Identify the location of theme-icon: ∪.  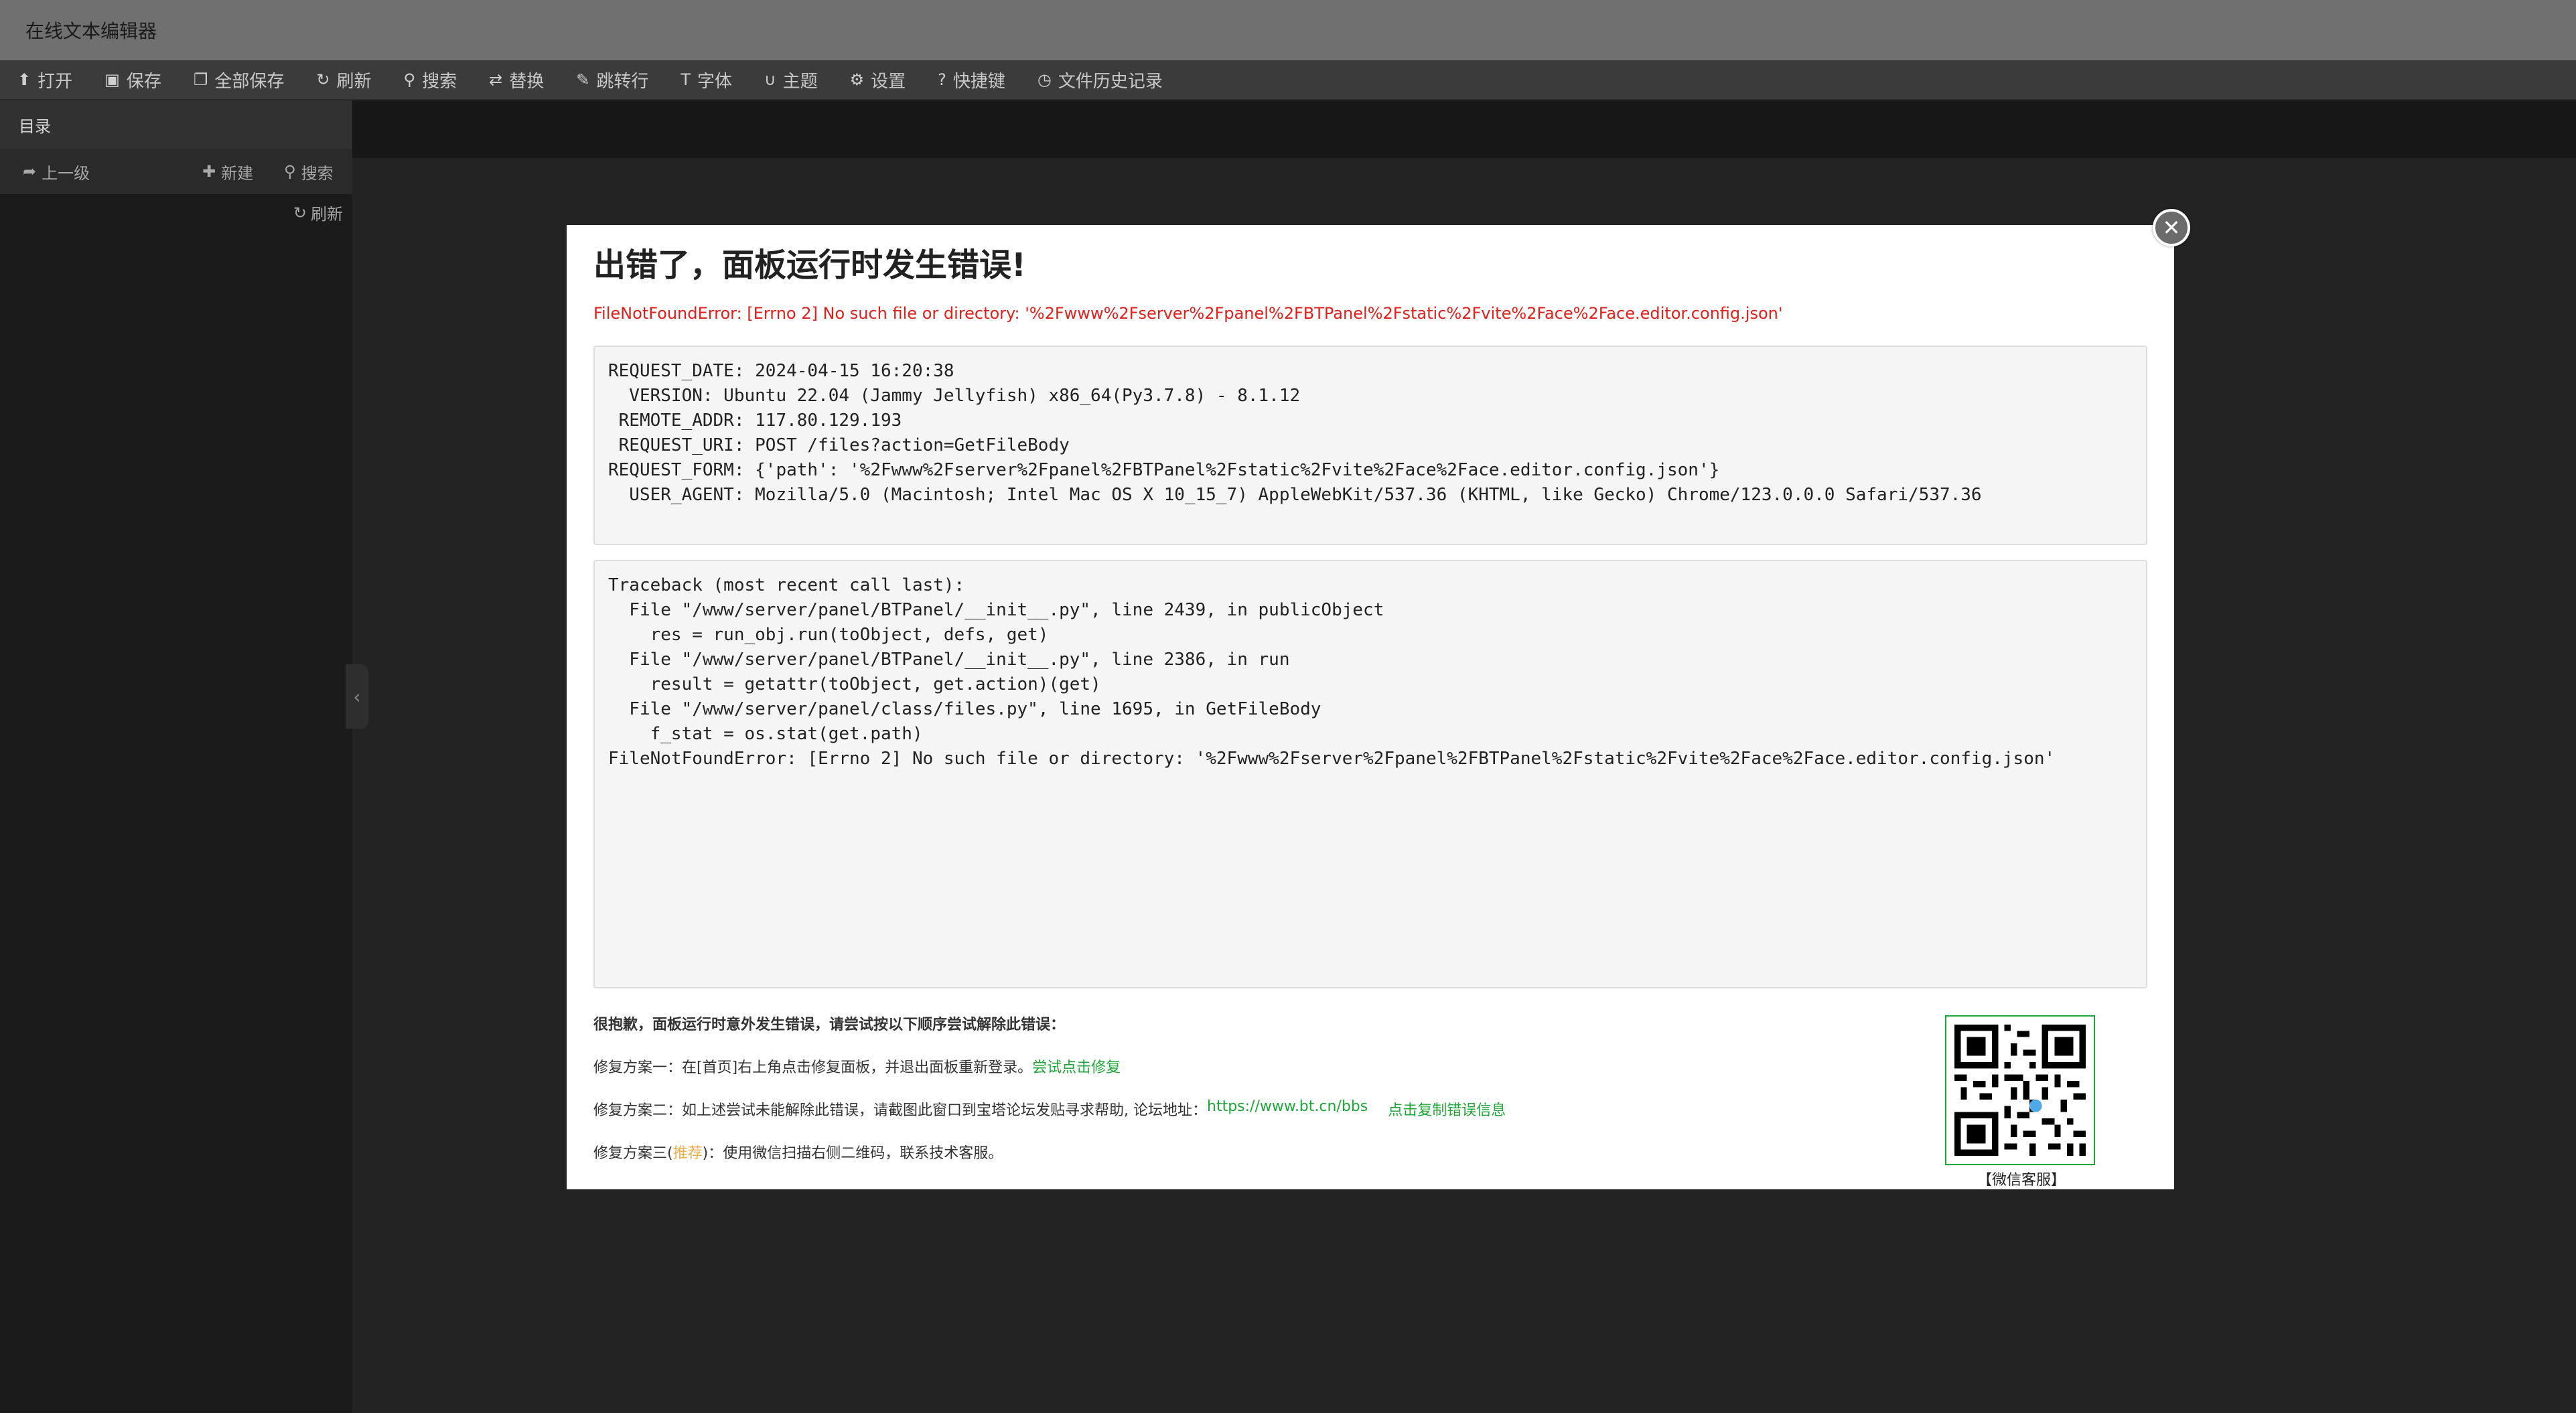
(770, 79).